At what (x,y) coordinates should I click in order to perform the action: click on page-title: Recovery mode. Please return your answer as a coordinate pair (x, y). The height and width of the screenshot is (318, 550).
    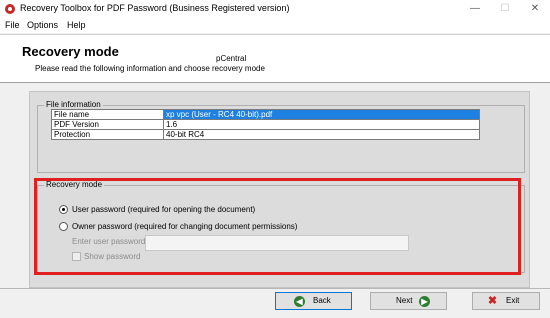
    Looking at the image, I should click on (70, 51).